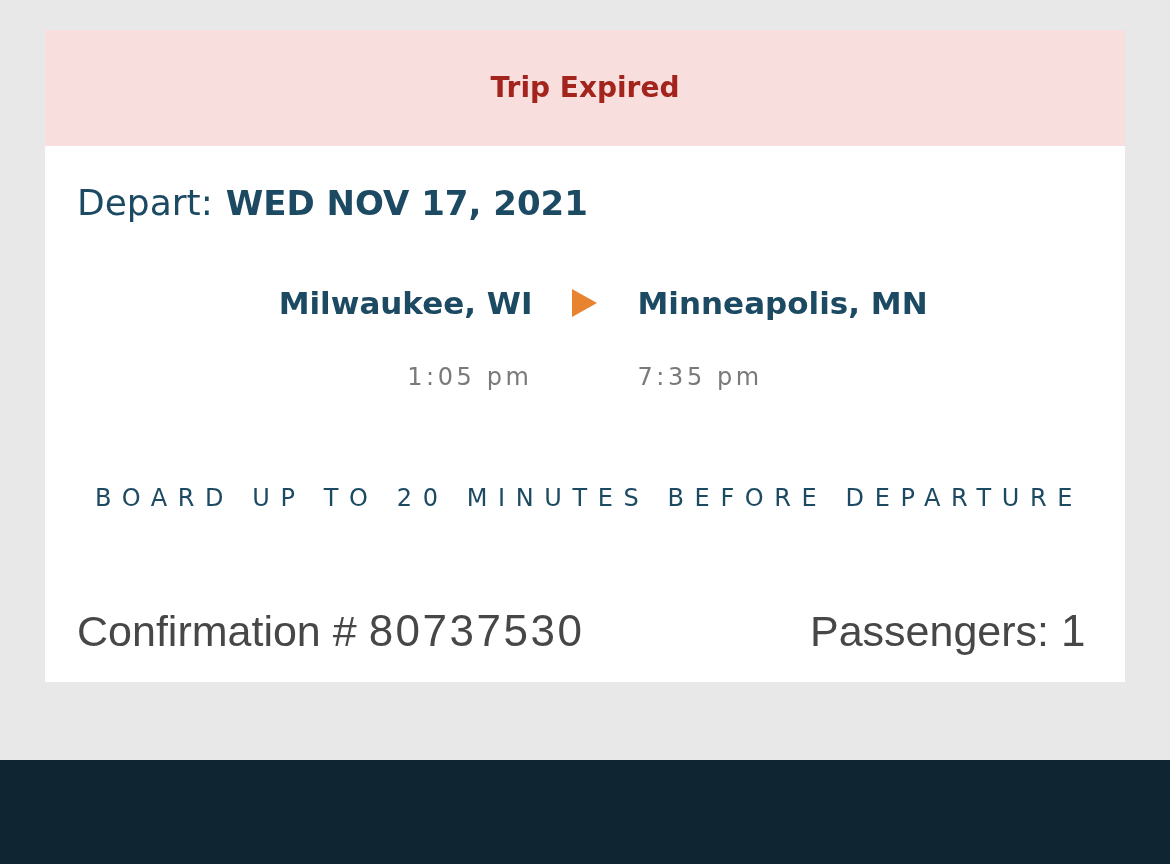 The width and height of the screenshot is (1170, 864). I want to click on arrival-time: 7:35 pm, so click(700, 377).